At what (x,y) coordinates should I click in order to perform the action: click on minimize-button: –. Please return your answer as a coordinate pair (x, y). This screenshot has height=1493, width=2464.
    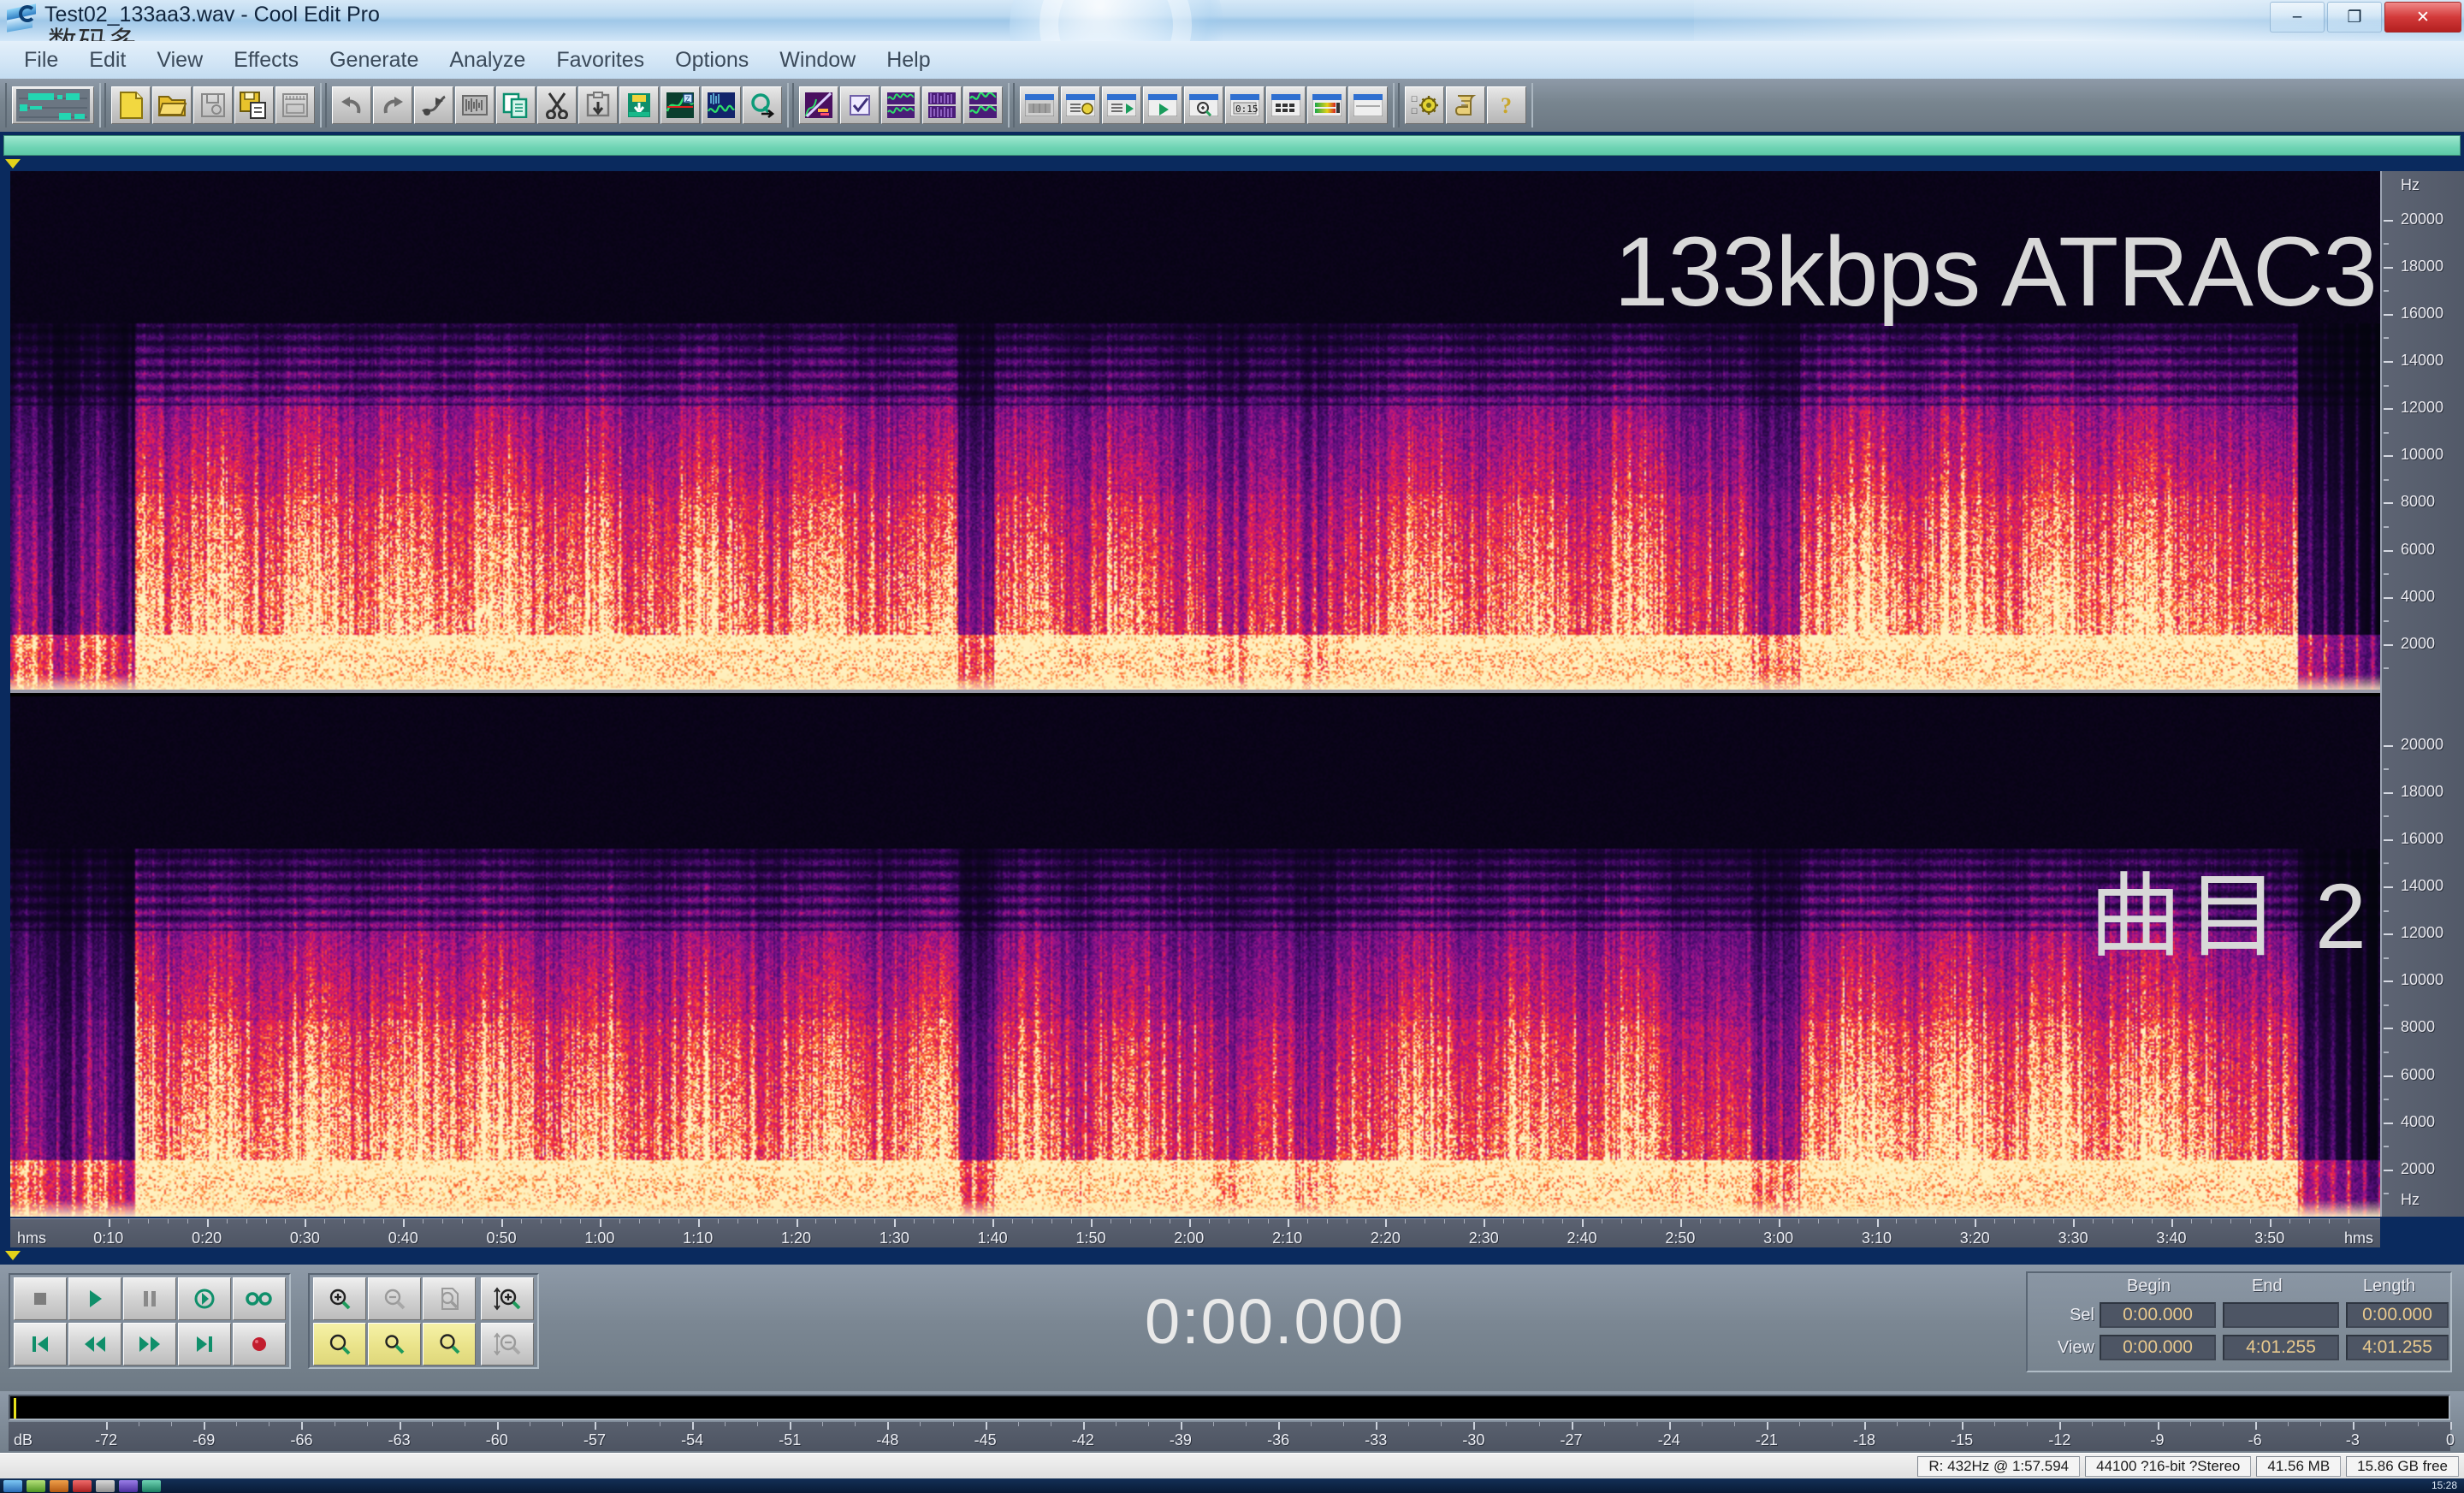
    Looking at the image, I should click on (2297, 17).